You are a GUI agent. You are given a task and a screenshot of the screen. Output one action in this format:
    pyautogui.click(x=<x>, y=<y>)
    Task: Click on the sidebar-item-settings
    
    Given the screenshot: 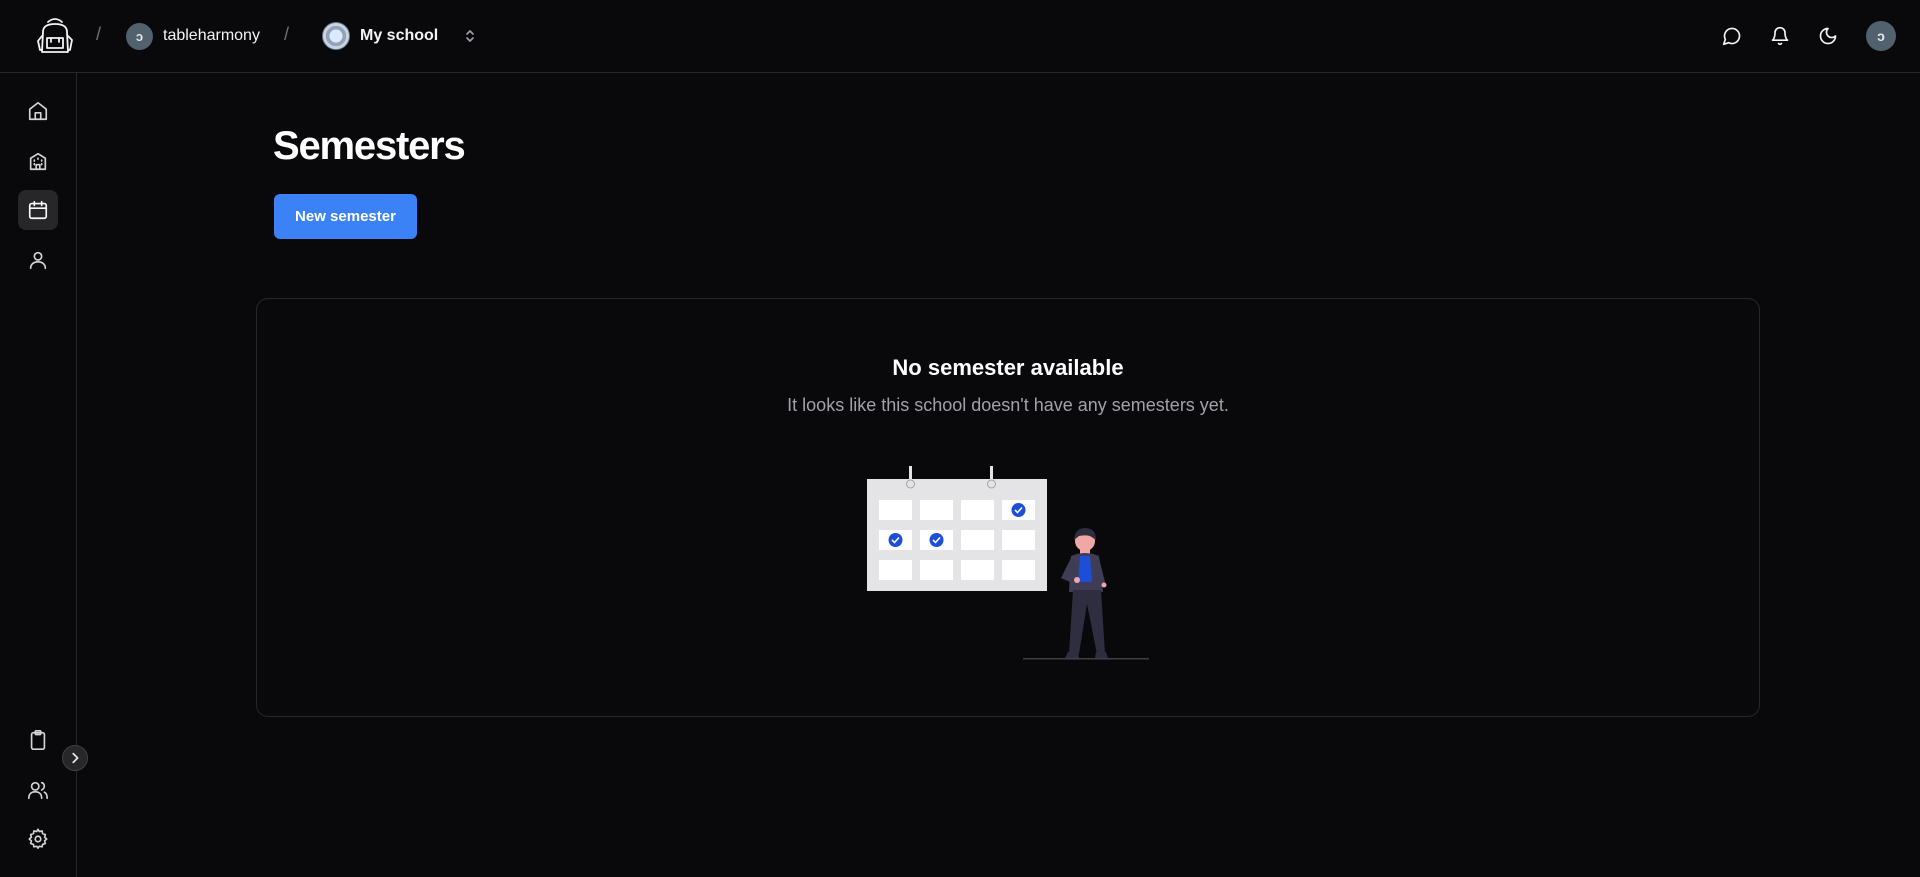 What is the action you would take?
    pyautogui.click(x=38, y=839)
    